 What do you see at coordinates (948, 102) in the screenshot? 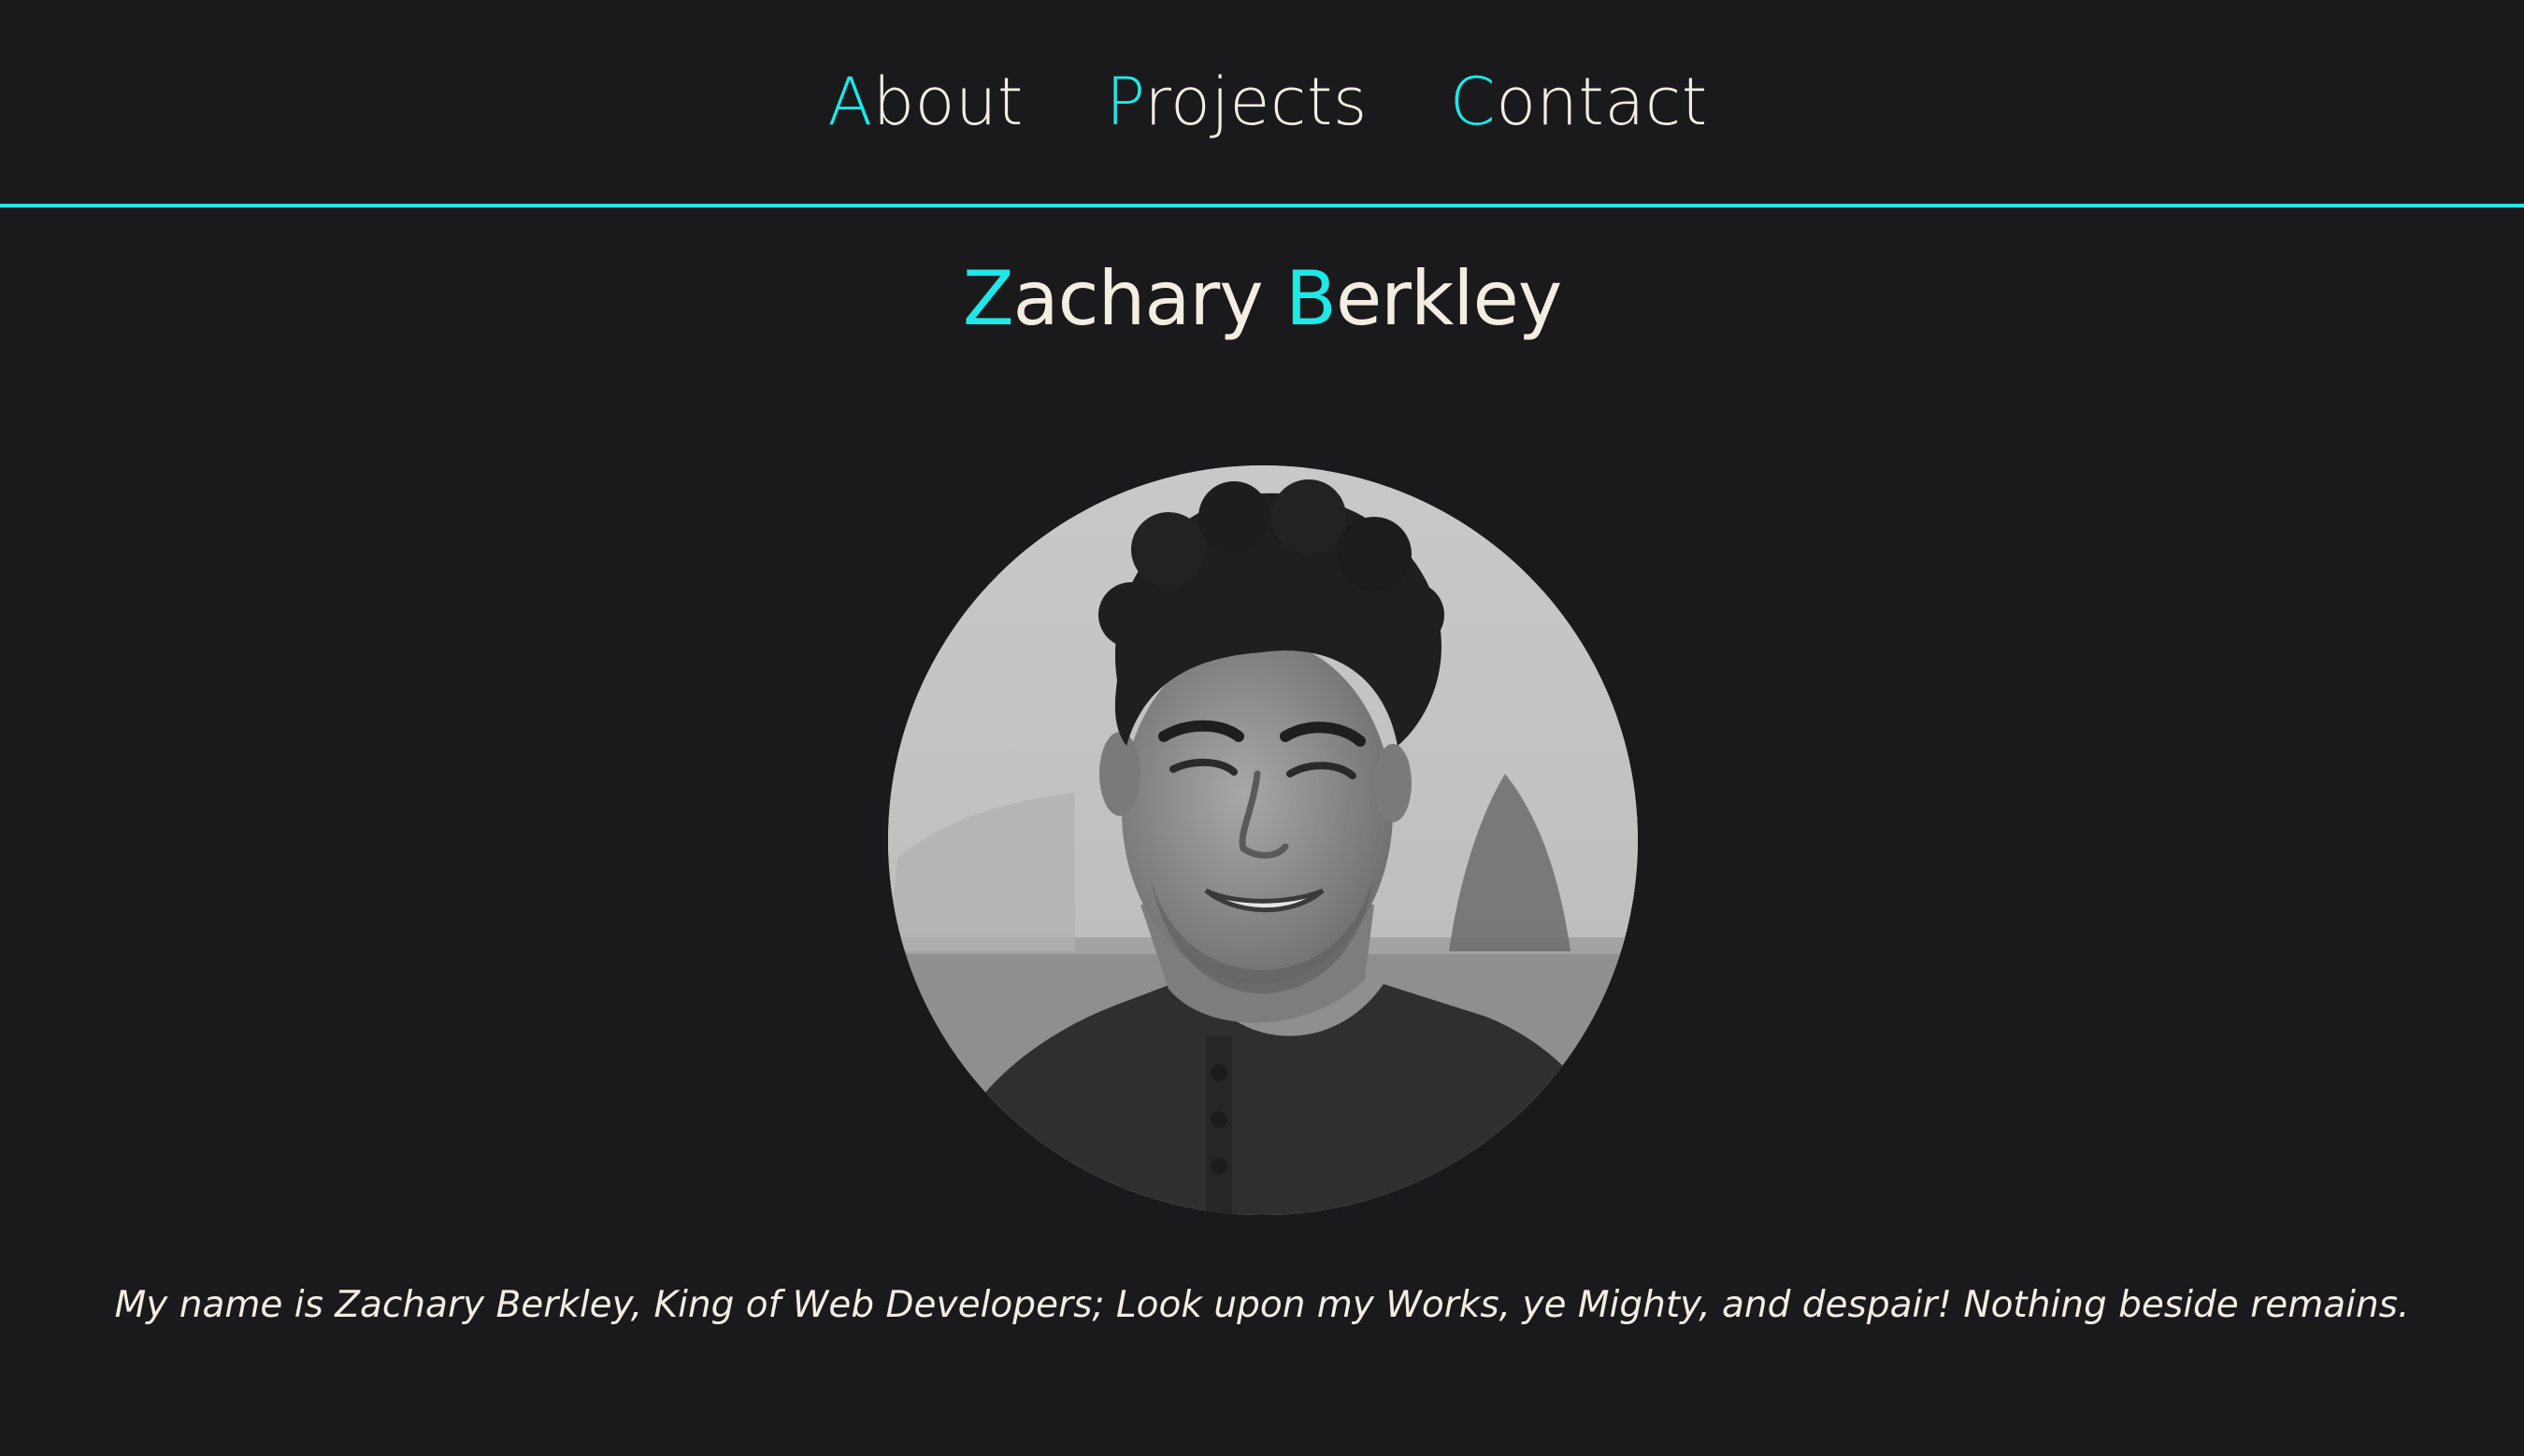
I see `nav-about-label: bout` at bounding box center [948, 102].